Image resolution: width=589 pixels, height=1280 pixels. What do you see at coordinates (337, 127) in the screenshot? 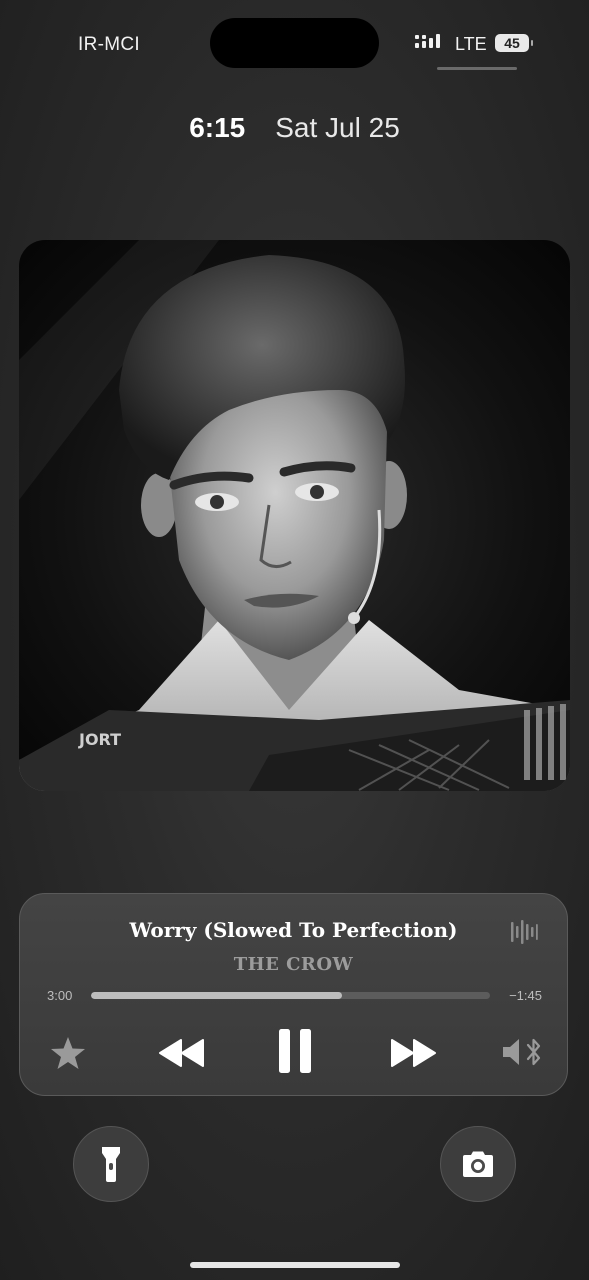
I see `clock-date: Sat Jul 25` at bounding box center [337, 127].